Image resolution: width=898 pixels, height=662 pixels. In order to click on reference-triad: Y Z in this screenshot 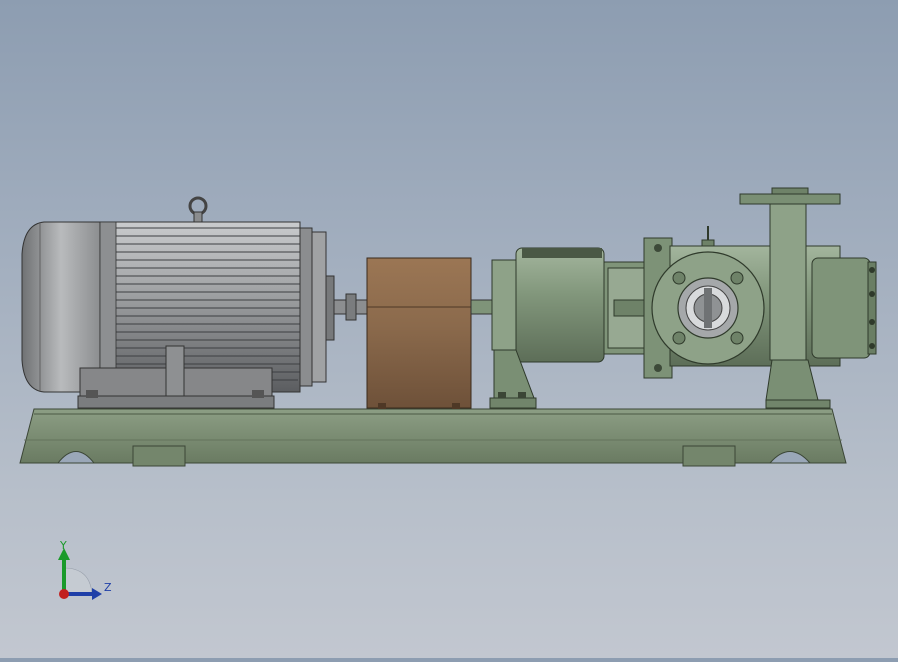, I will do `click(87, 575)`.